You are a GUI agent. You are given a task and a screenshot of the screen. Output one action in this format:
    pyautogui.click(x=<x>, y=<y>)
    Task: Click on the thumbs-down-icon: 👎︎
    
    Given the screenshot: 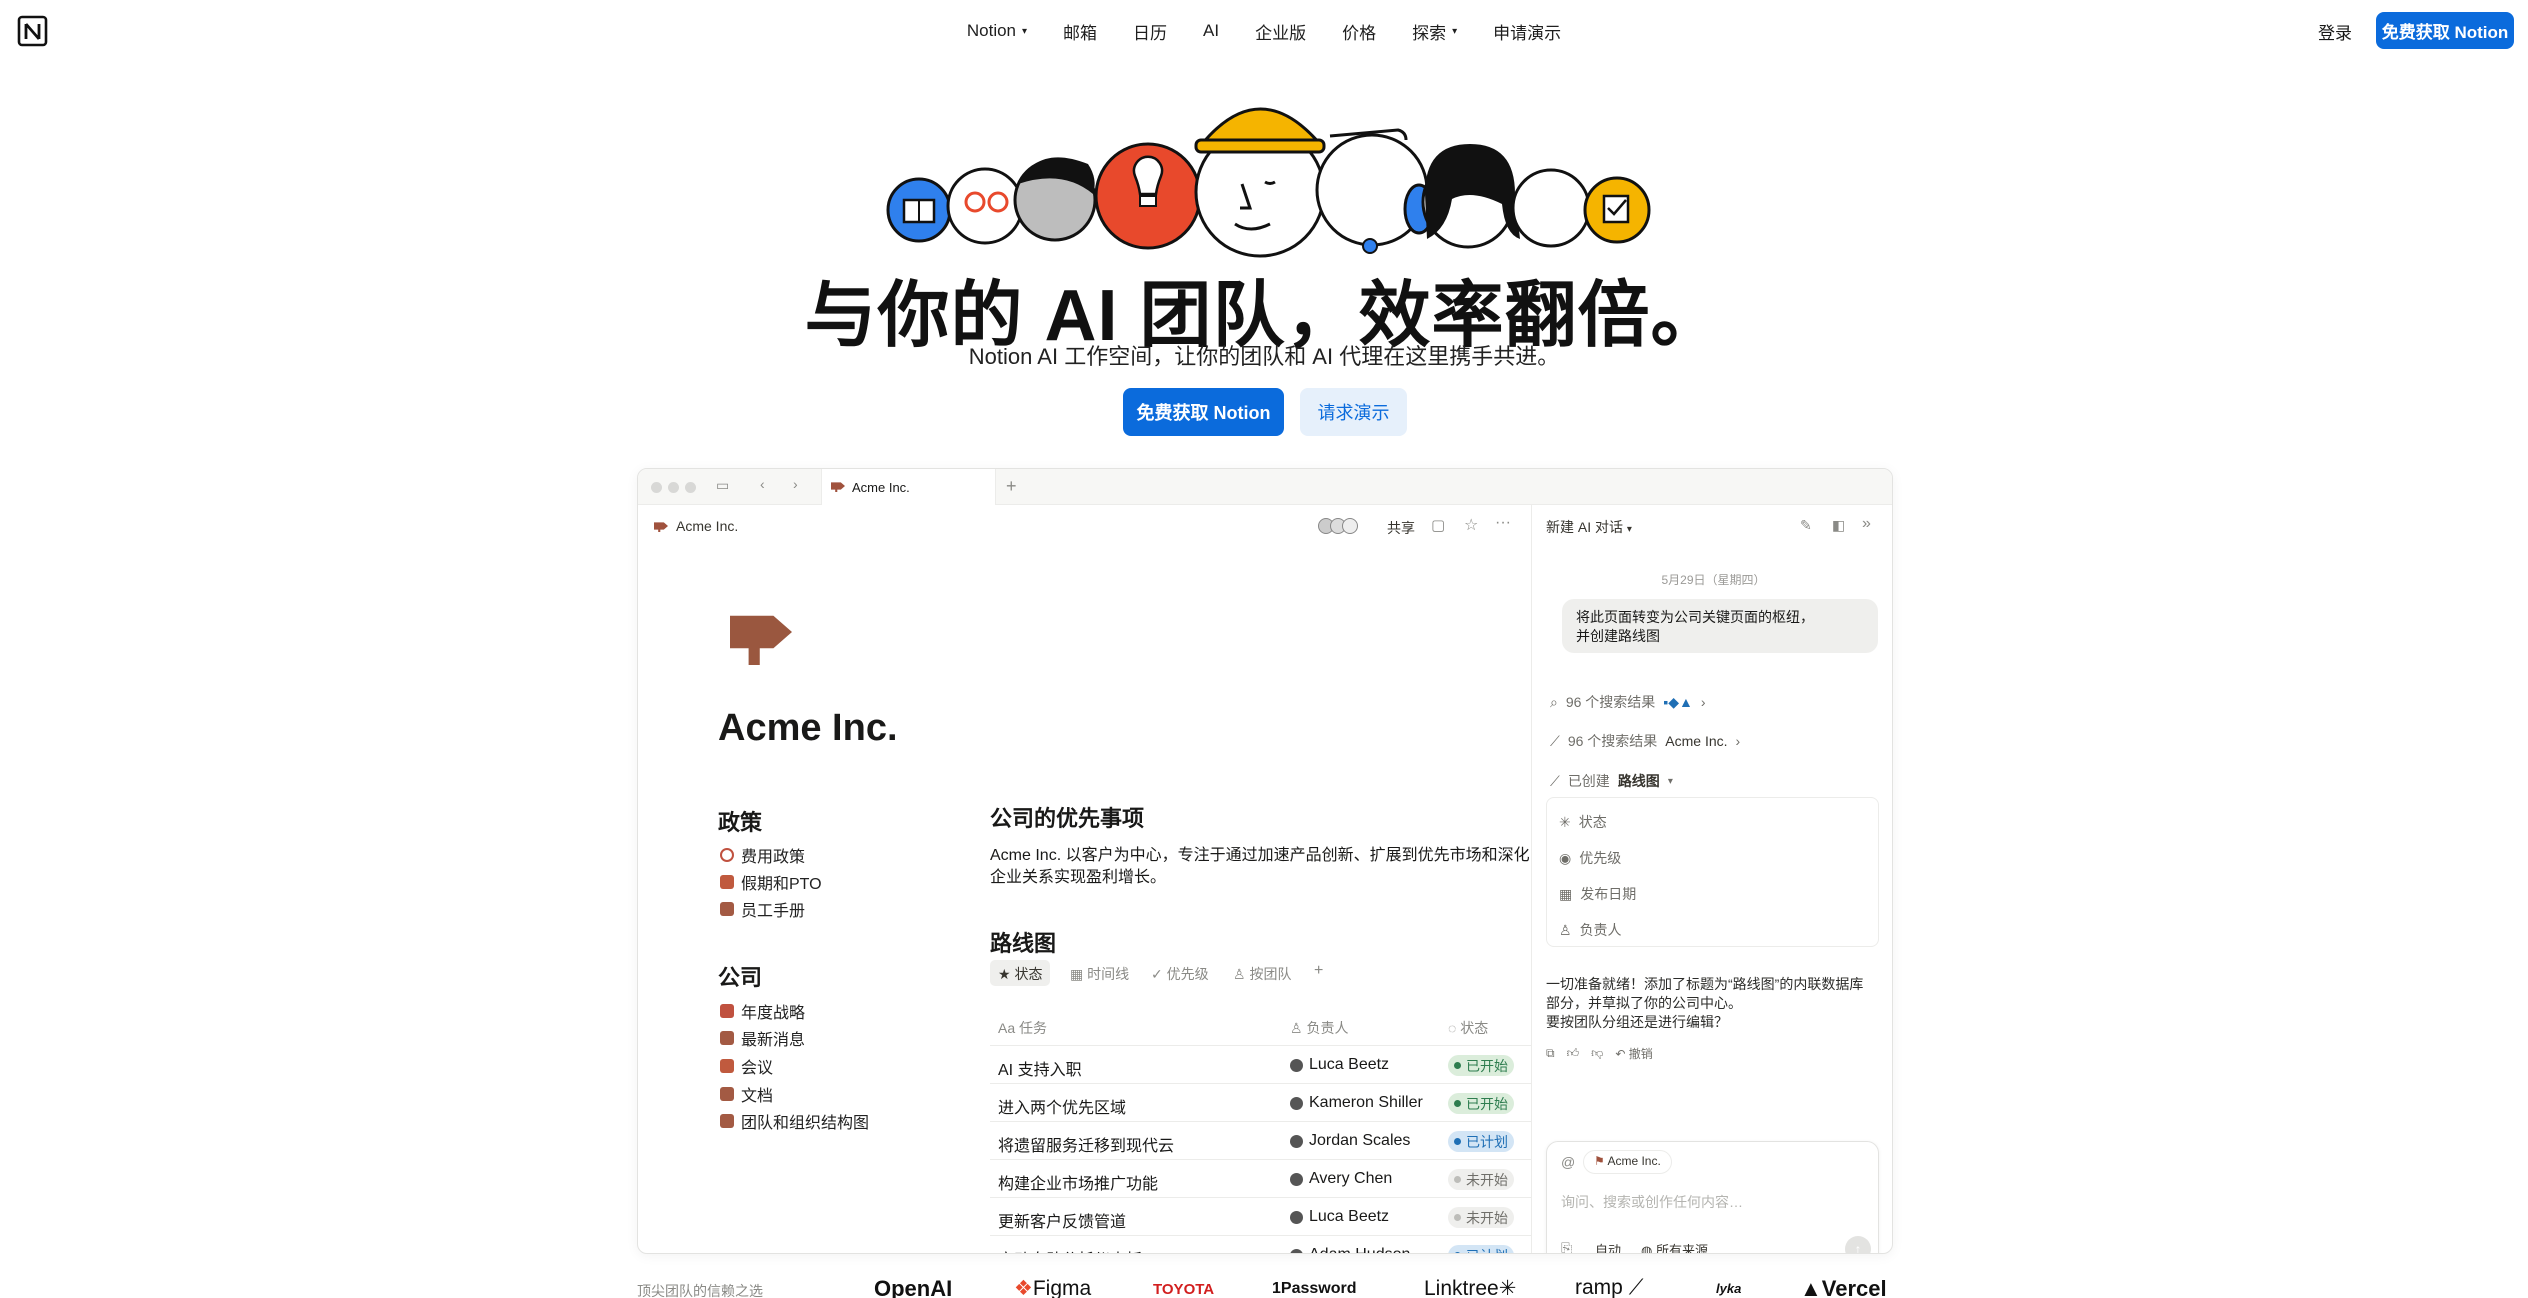 What is the action you would take?
    pyautogui.click(x=1597, y=1053)
    